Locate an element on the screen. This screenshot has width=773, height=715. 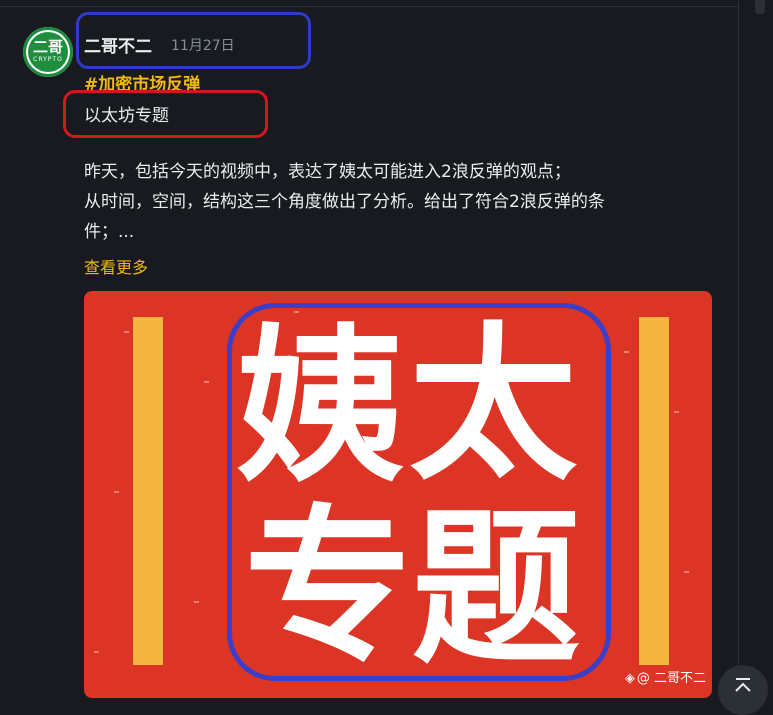
title-char: 专 is located at coordinates (328, 586).